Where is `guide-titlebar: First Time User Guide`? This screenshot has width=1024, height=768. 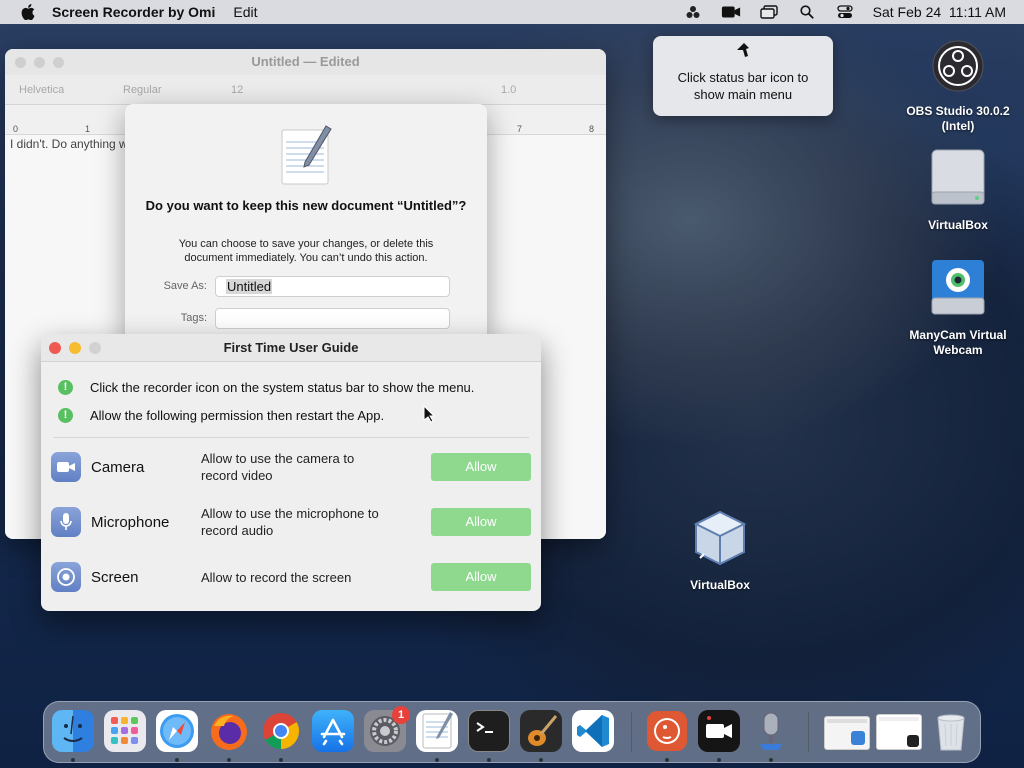 guide-titlebar: First Time User Guide is located at coordinates (291, 348).